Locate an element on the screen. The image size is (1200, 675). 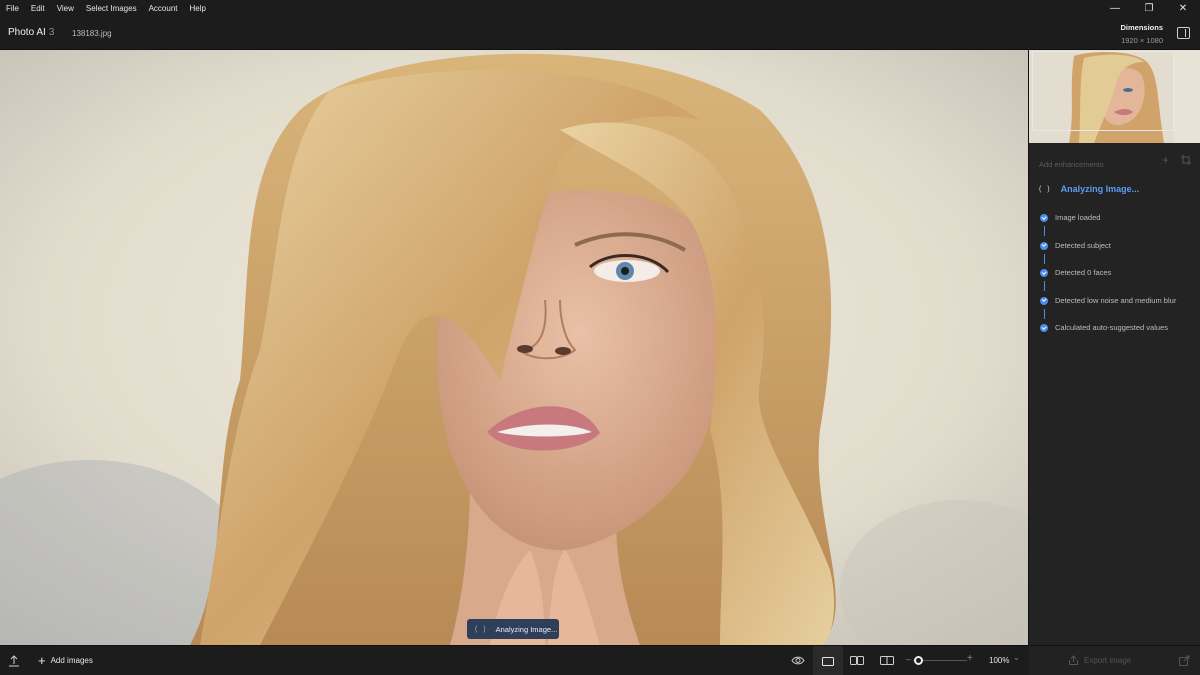
menu-edit: Edit is located at coordinates (38, 8).